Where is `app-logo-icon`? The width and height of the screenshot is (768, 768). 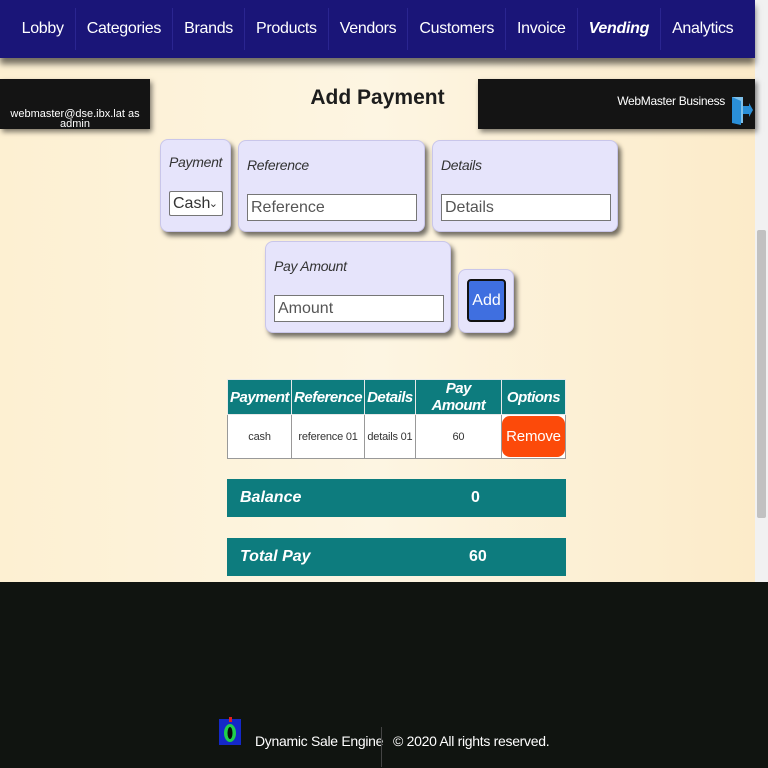 app-logo-icon is located at coordinates (230, 731).